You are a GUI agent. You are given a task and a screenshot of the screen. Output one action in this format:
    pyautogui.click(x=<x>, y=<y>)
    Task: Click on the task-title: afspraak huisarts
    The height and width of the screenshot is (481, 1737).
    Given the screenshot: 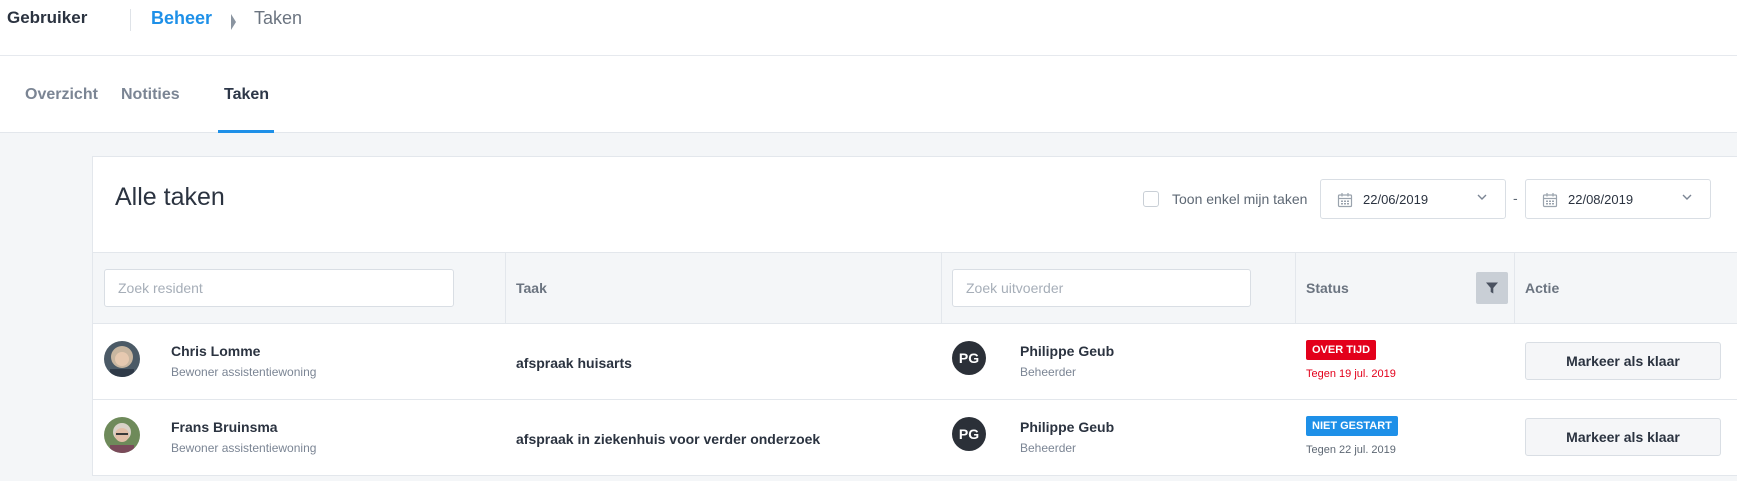 What is the action you would take?
    pyautogui.click(x=574, y=363)
    